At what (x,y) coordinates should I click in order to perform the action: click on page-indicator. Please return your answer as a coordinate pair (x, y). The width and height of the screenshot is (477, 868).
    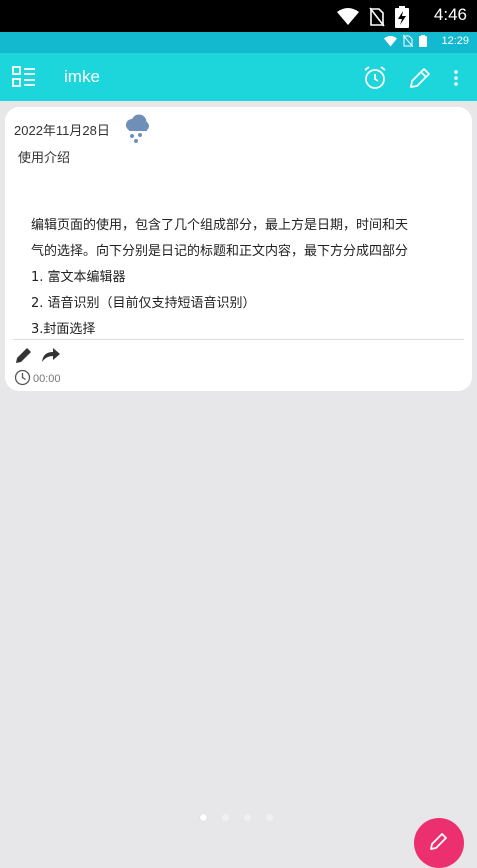
    Looking at the image, I should click on (236, 817).